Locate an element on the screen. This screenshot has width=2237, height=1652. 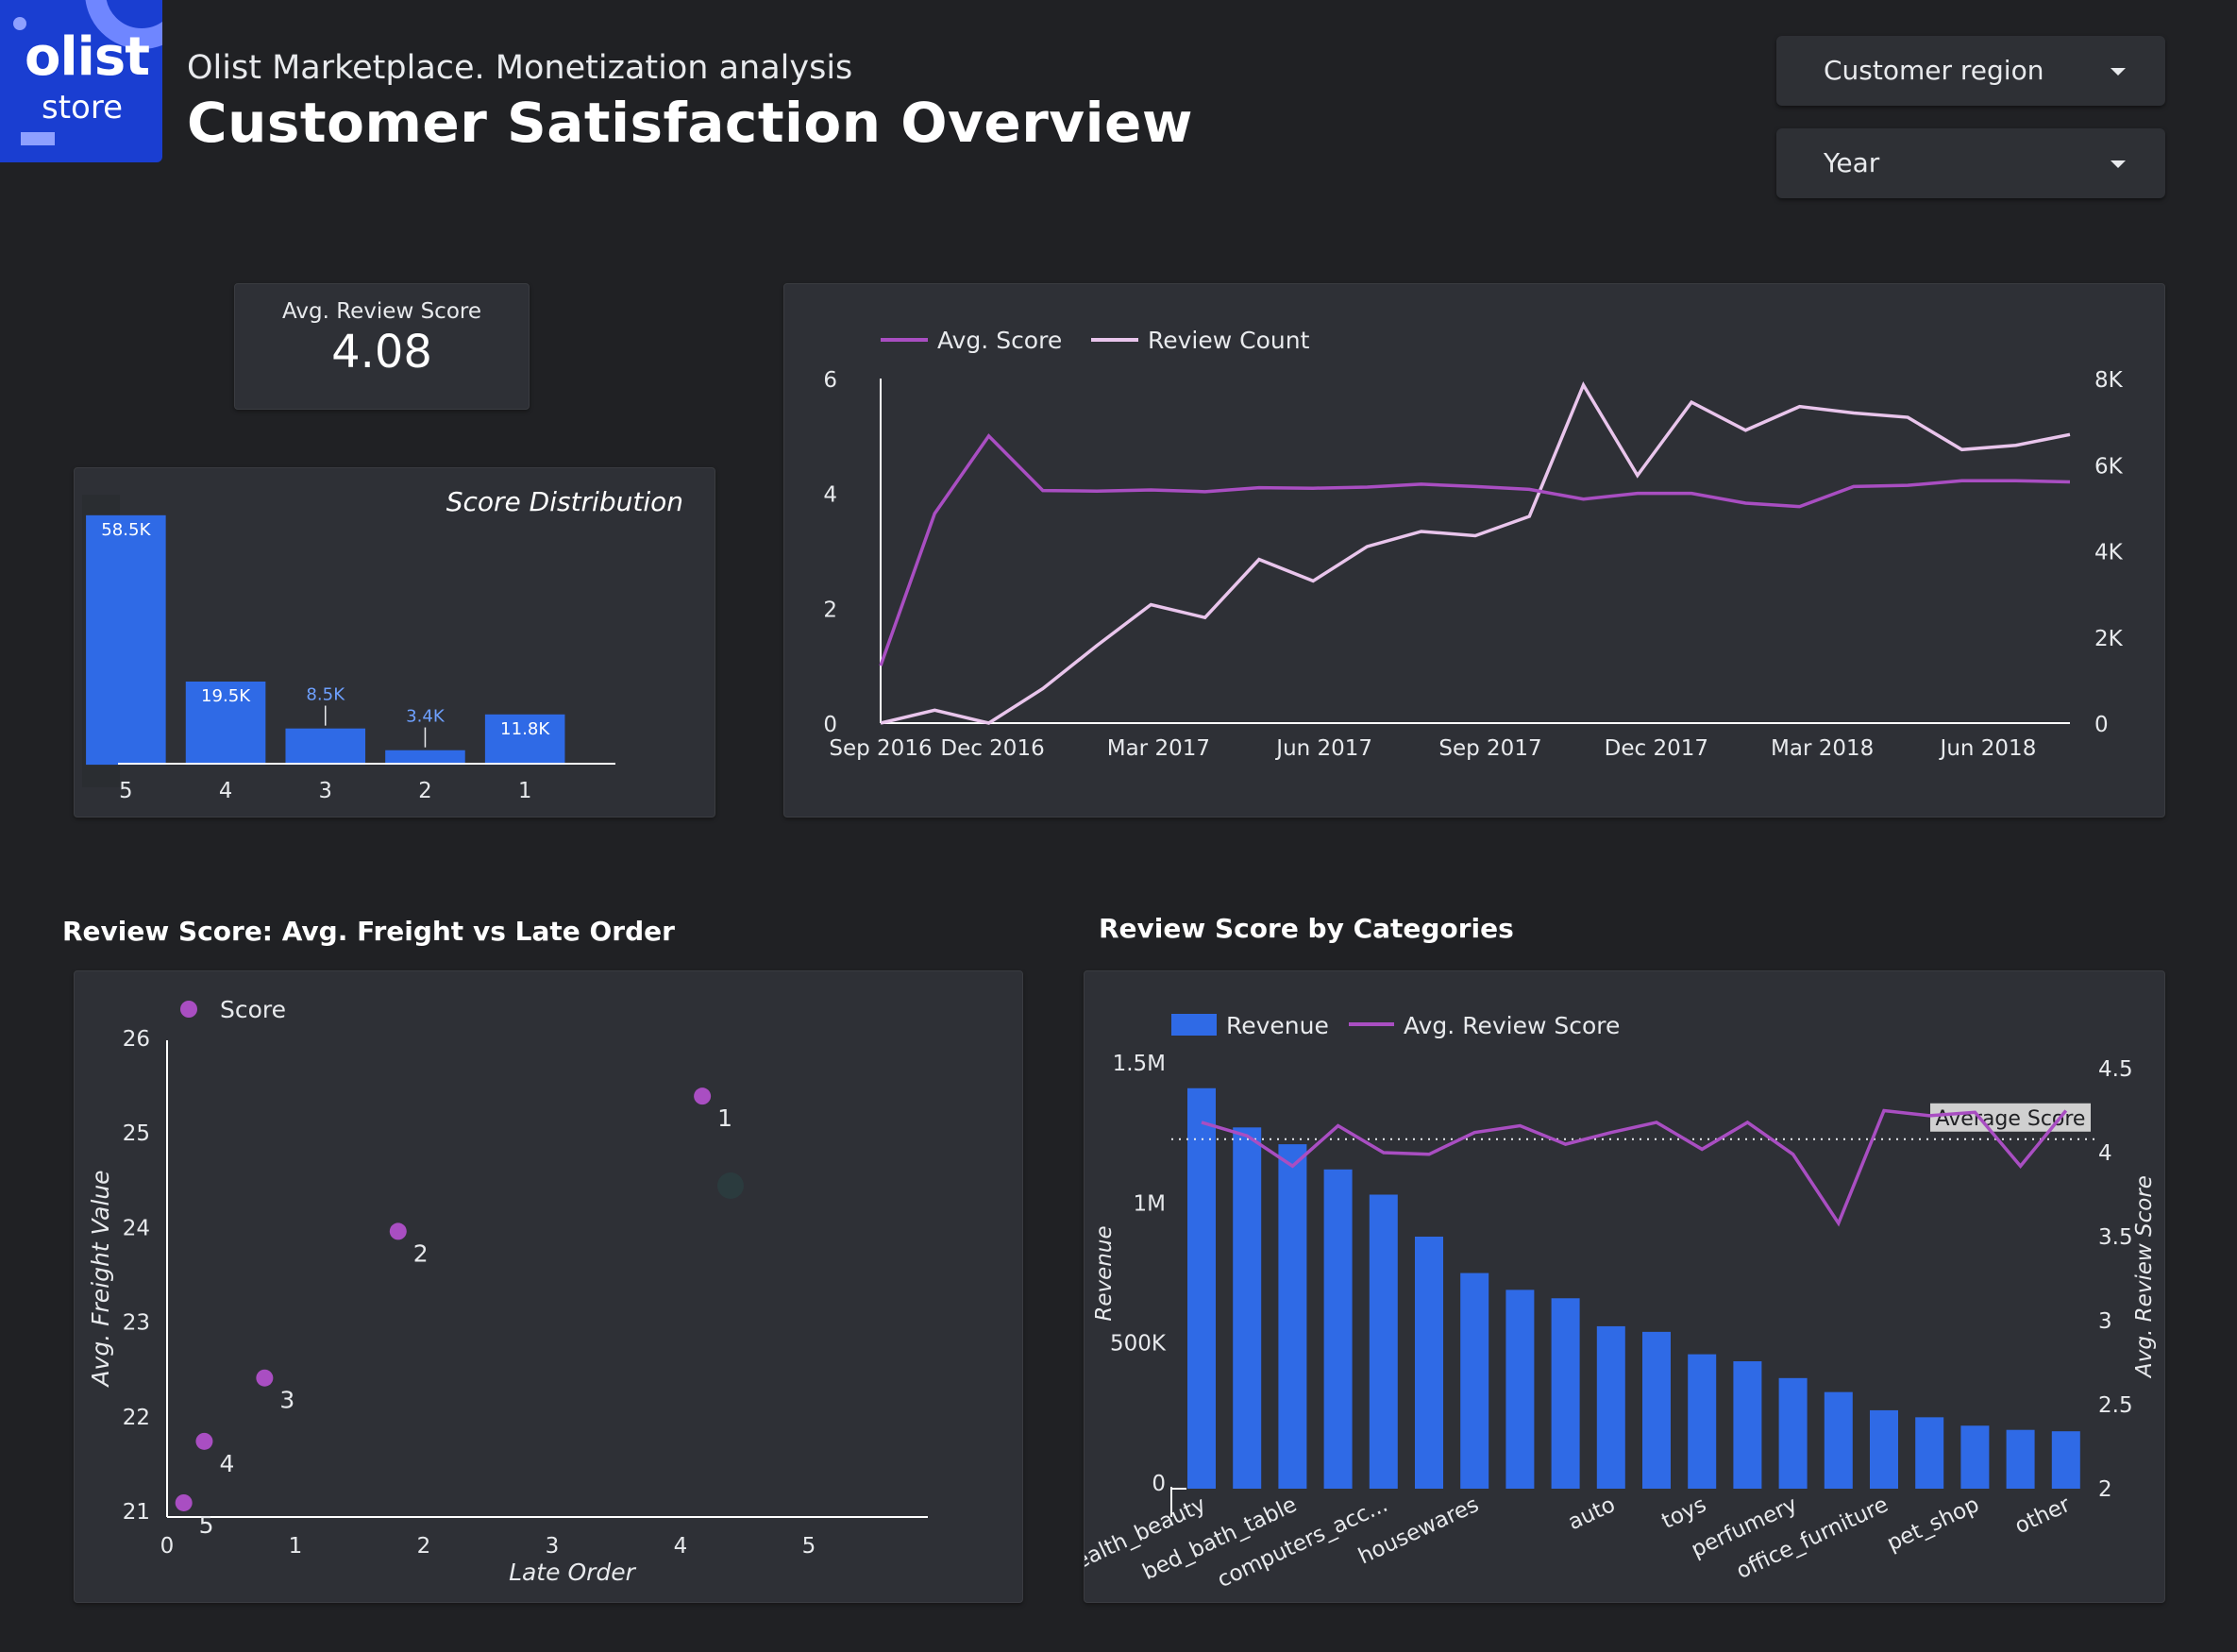
kpi-avg-review-score: Avg. Review Score 4.08 is located at coordinates (382, 346).